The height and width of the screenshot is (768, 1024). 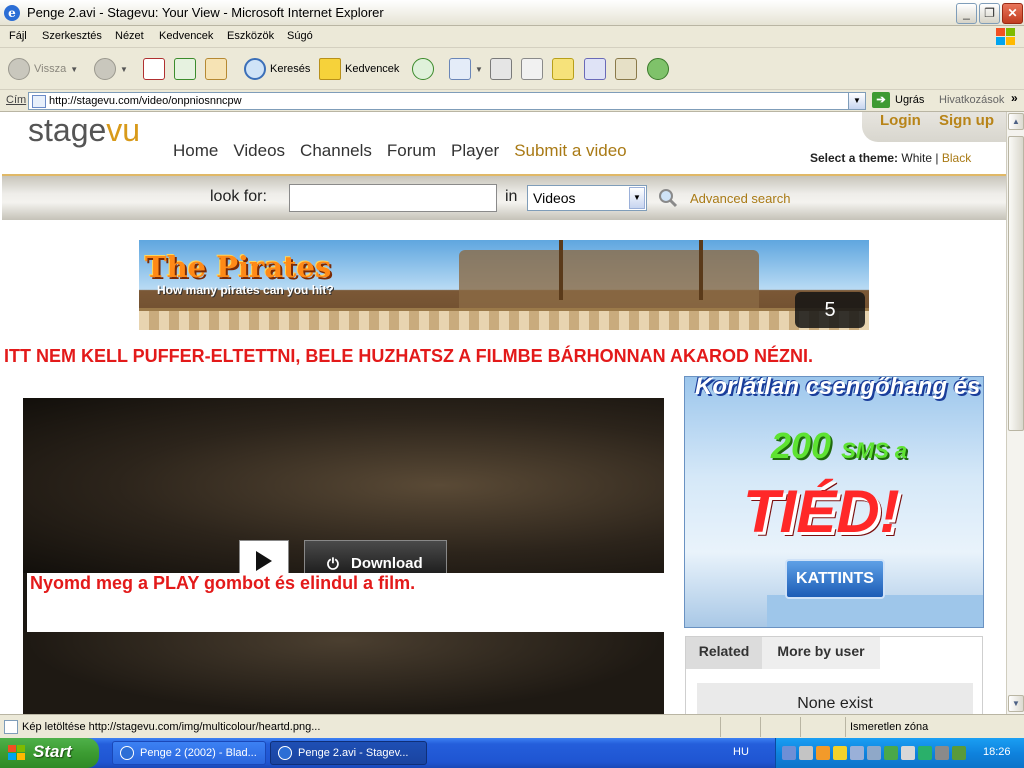 I want to click on menu-favorites: Kedvencek, so click(x=186, y=36).